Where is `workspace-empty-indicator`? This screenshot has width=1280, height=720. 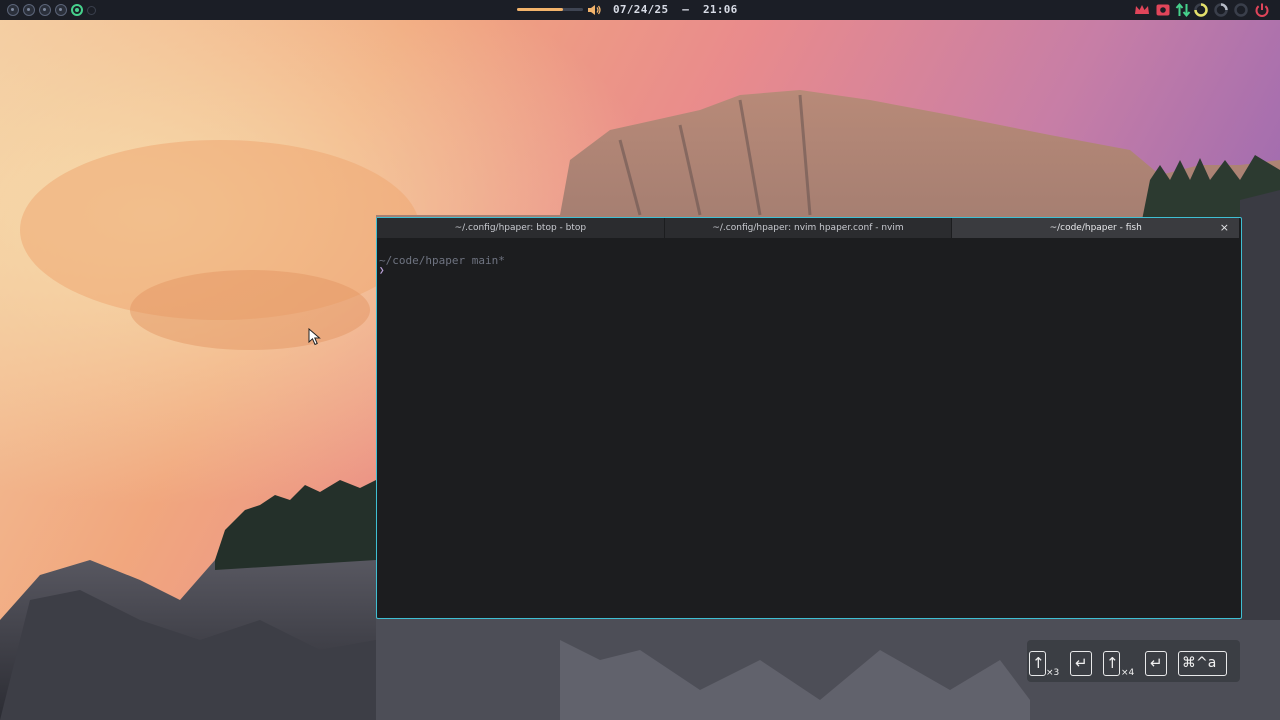
workspace-empty-indicator is located at coordinates (91, 10).